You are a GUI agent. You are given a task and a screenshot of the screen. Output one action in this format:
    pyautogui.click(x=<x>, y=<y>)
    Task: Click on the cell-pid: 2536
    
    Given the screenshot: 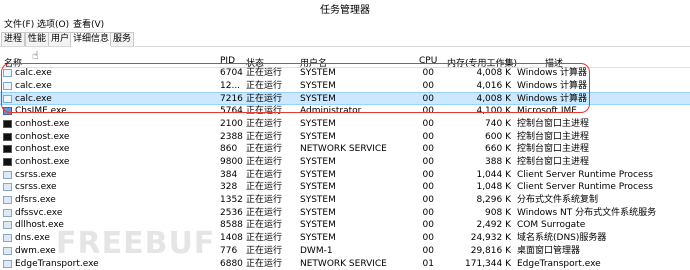 What is the action you would take?
    pyautogui.click(x=231, y=212)
    